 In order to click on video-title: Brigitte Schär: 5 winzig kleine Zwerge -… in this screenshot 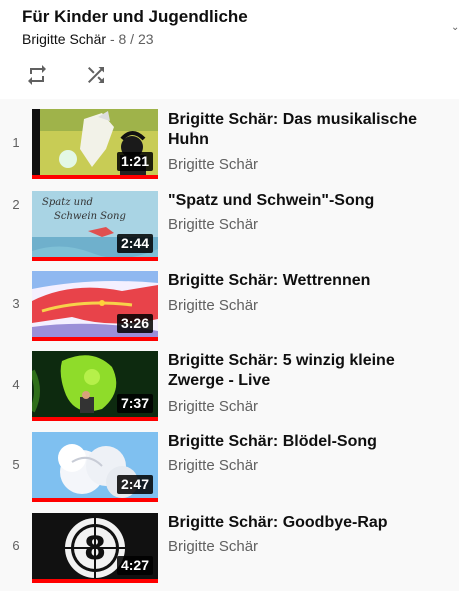, I will do `click(310, 371)`.